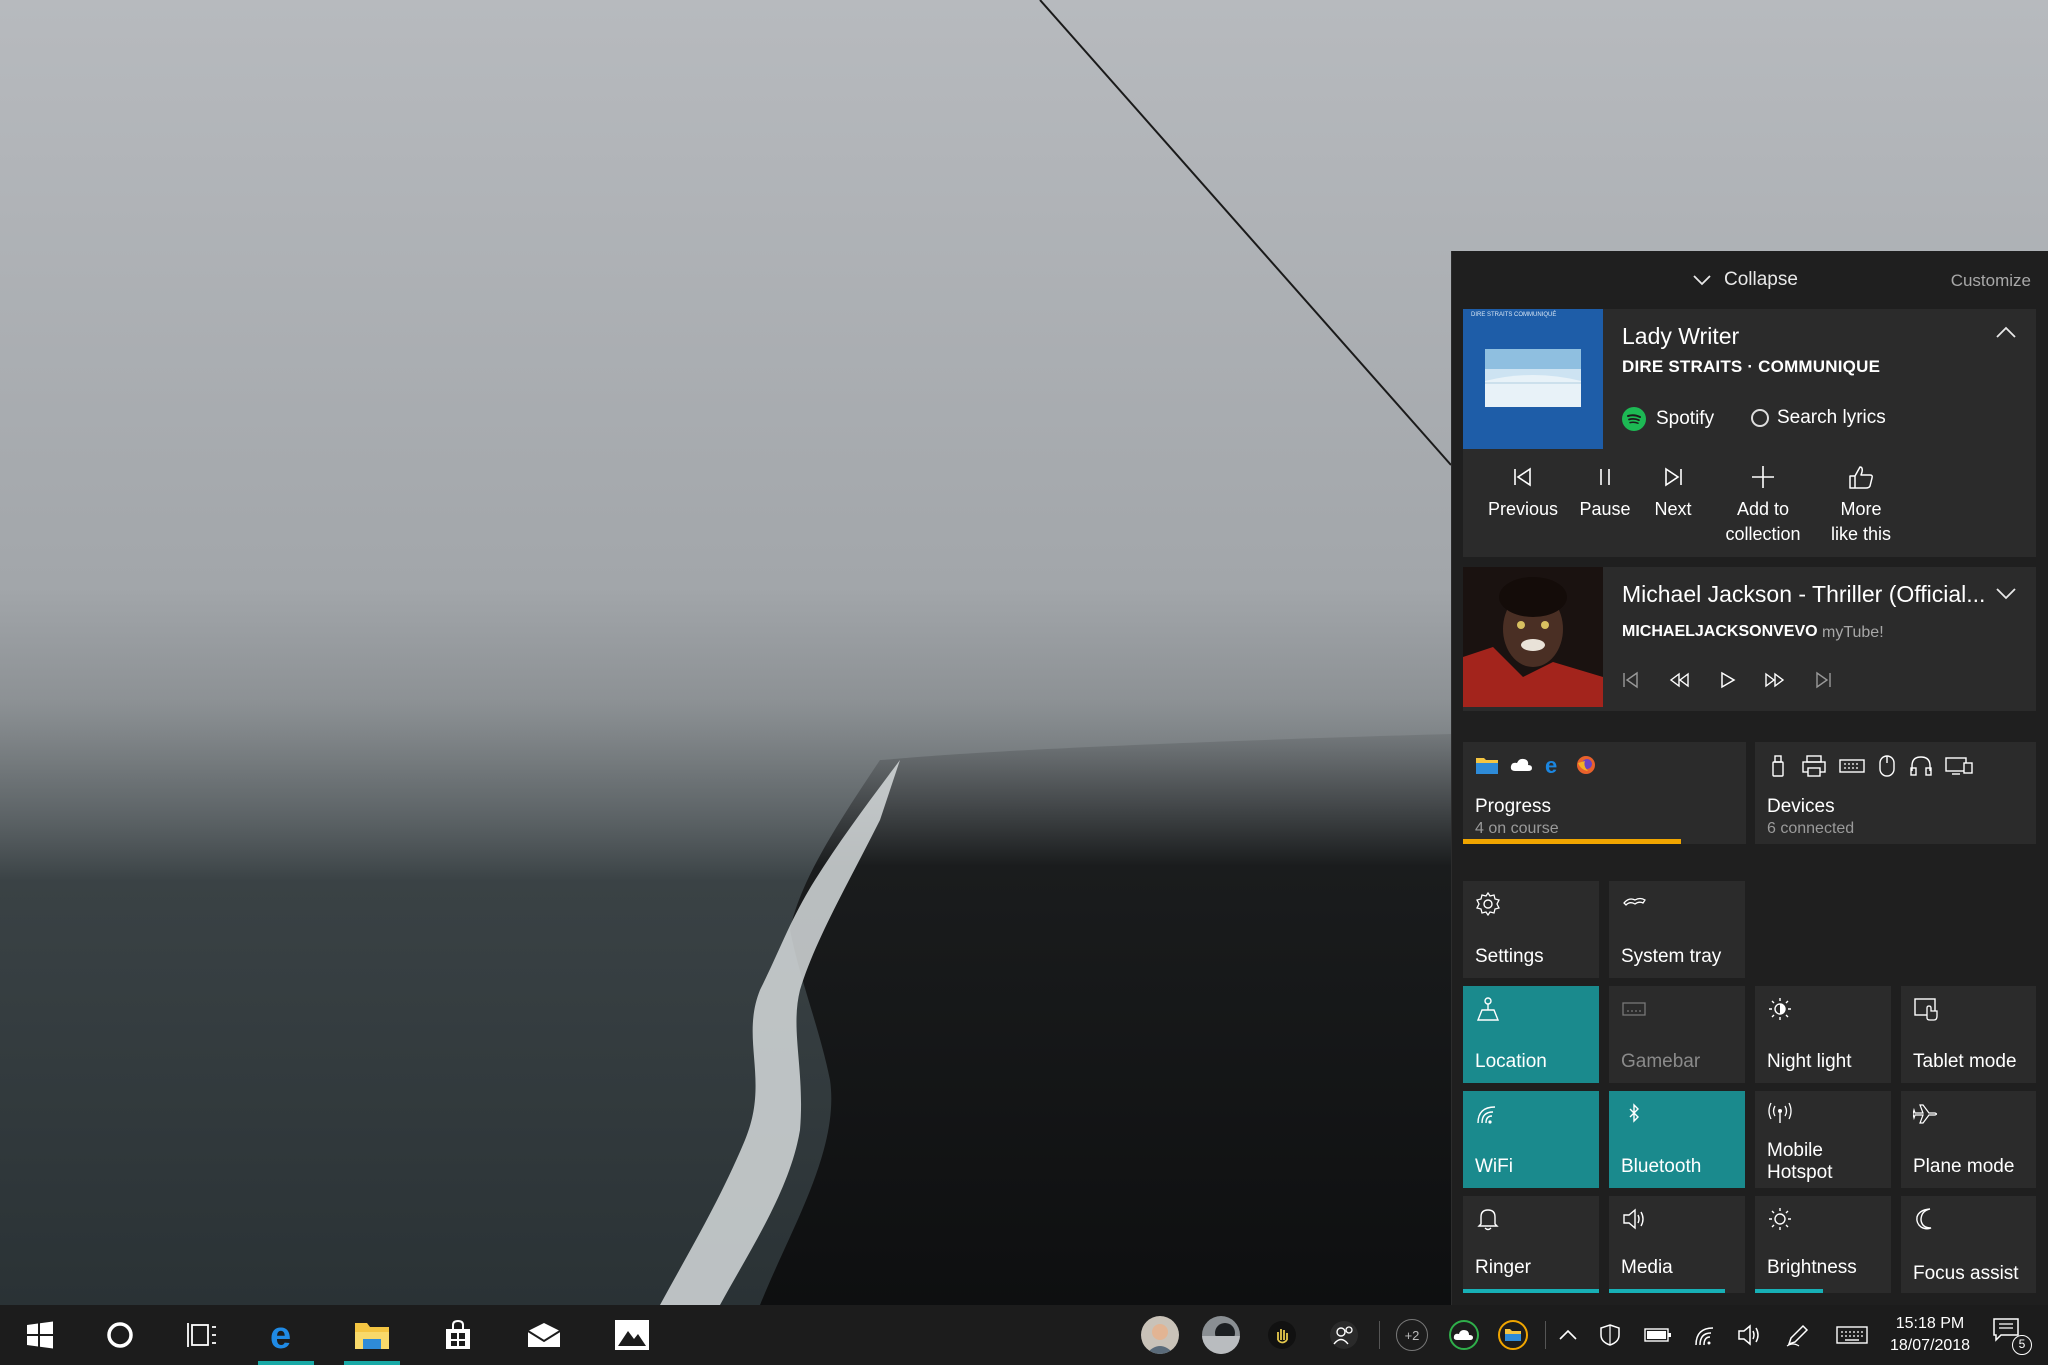 This screenshot has width=2048, height=1365. What do you see at coordinates (1531, 1139) in the screenshot?
I see `wifi-tile: WiFi` at bounding box center [1531, 1139].